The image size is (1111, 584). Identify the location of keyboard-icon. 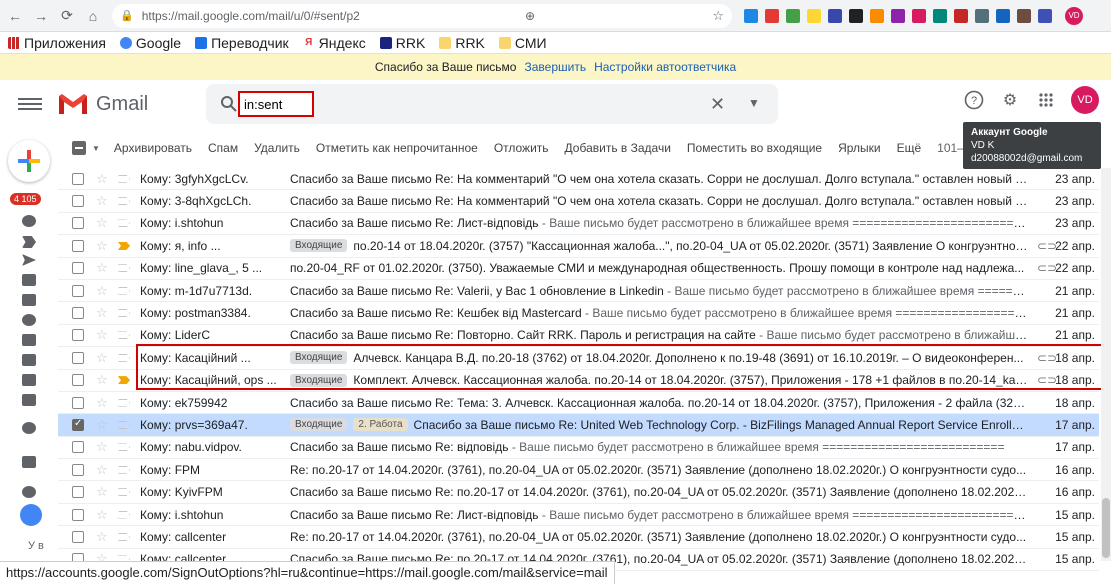
(29, 462).